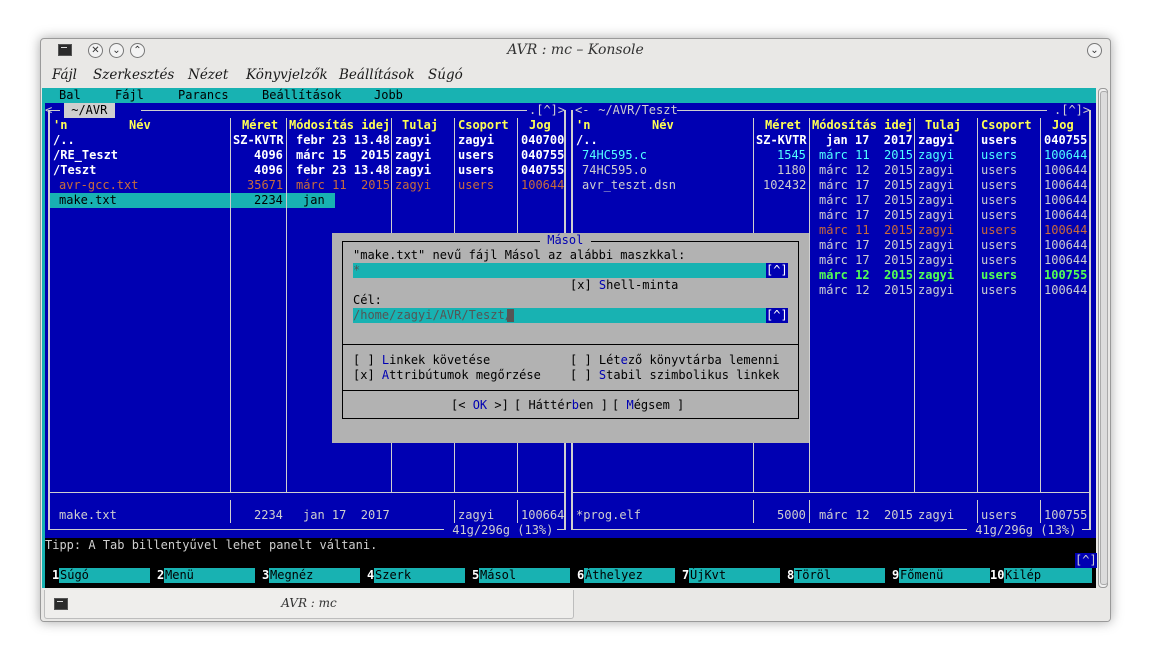 The image size is (1150, 662). I want to click on menu-edit: Szerkesztés, so click(133, 75).